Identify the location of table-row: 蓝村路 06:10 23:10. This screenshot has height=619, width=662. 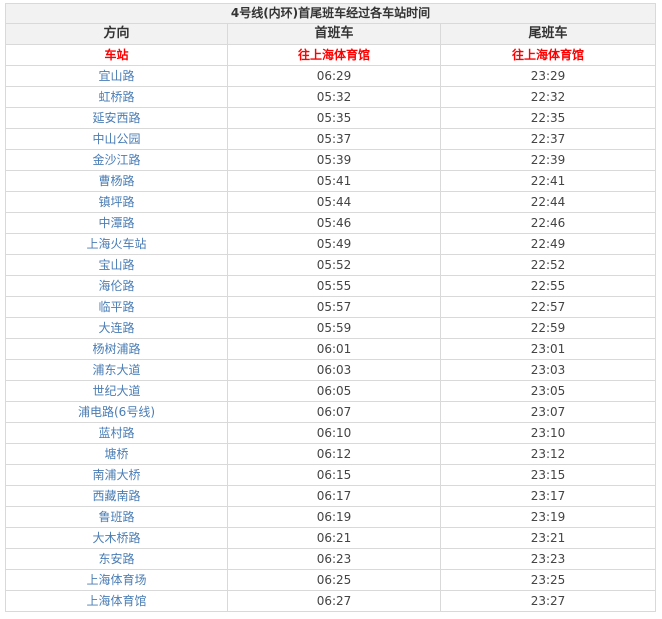
(331, 433).